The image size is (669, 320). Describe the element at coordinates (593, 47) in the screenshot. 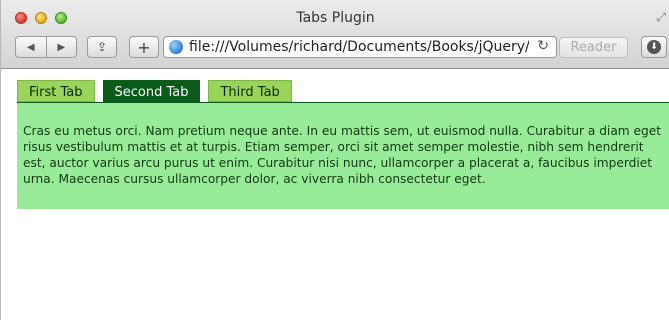

I see `reader-button: Reader` at that location.